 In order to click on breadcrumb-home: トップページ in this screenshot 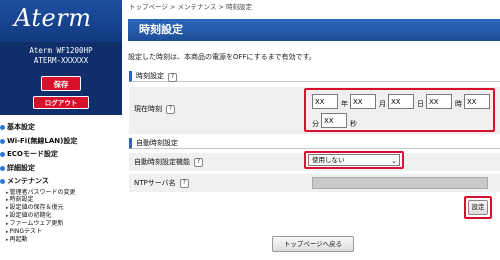, I will do `click(148, 7)`.